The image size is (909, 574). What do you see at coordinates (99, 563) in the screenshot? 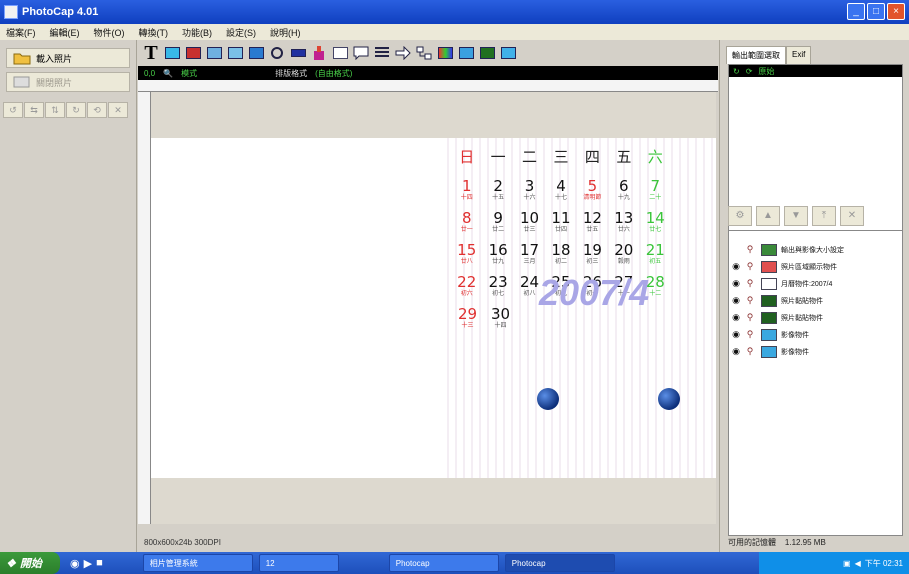
I see `desktop-icon: ■` at bounding box center [99, 563].